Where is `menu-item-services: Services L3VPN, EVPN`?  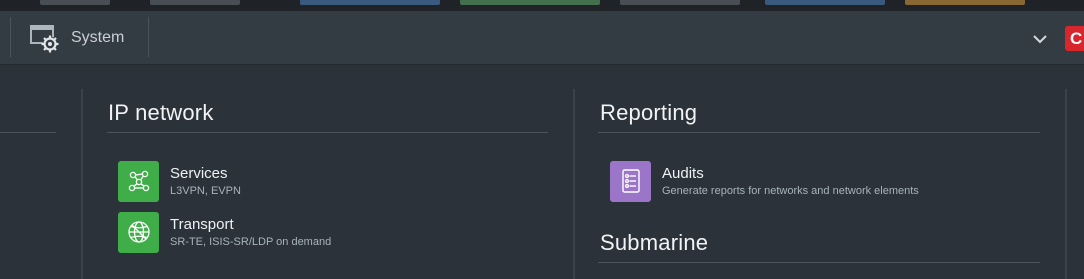
menu-item-services: Services L3VPN, EVPN is located at coordinates (179, 181).